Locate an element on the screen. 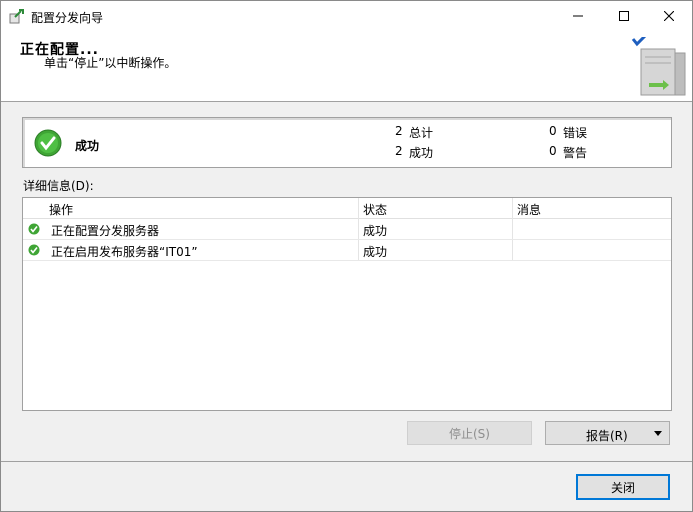 This screenshot has width=693, height=512. dropdown-arrow-icon is located at coordinates (658, 433).